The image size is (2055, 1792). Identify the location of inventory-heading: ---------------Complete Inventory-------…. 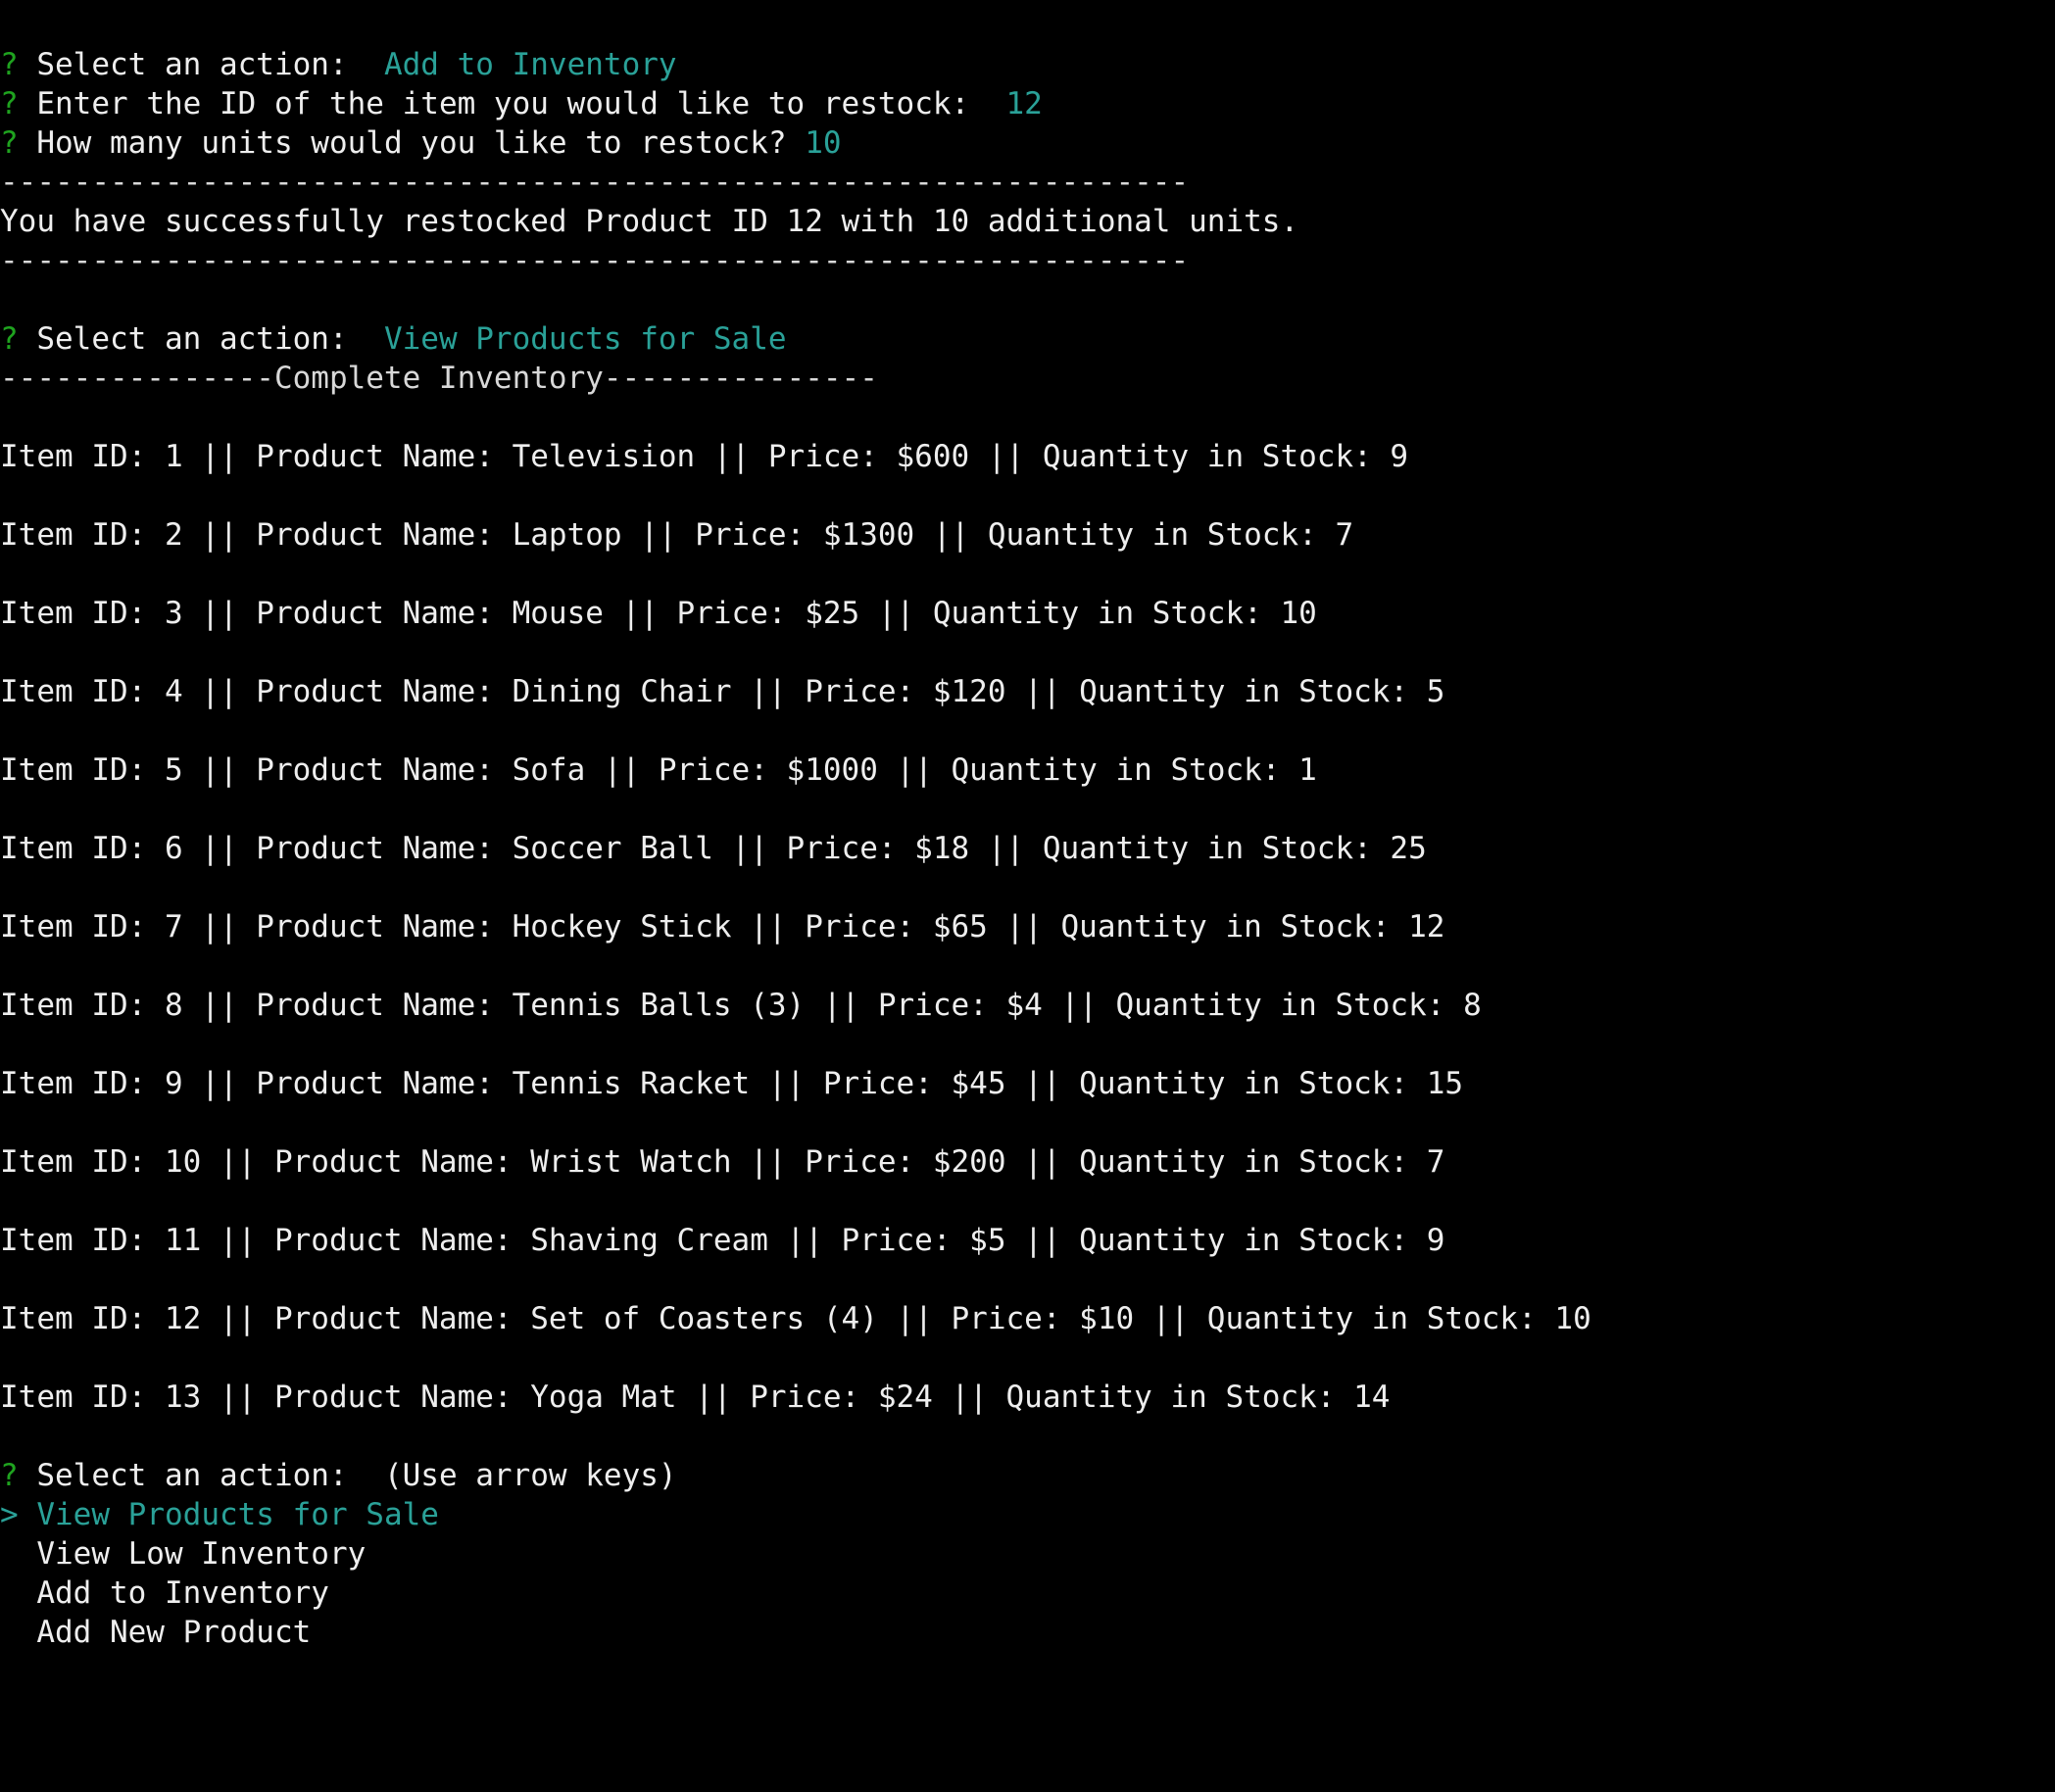
(439, 378).